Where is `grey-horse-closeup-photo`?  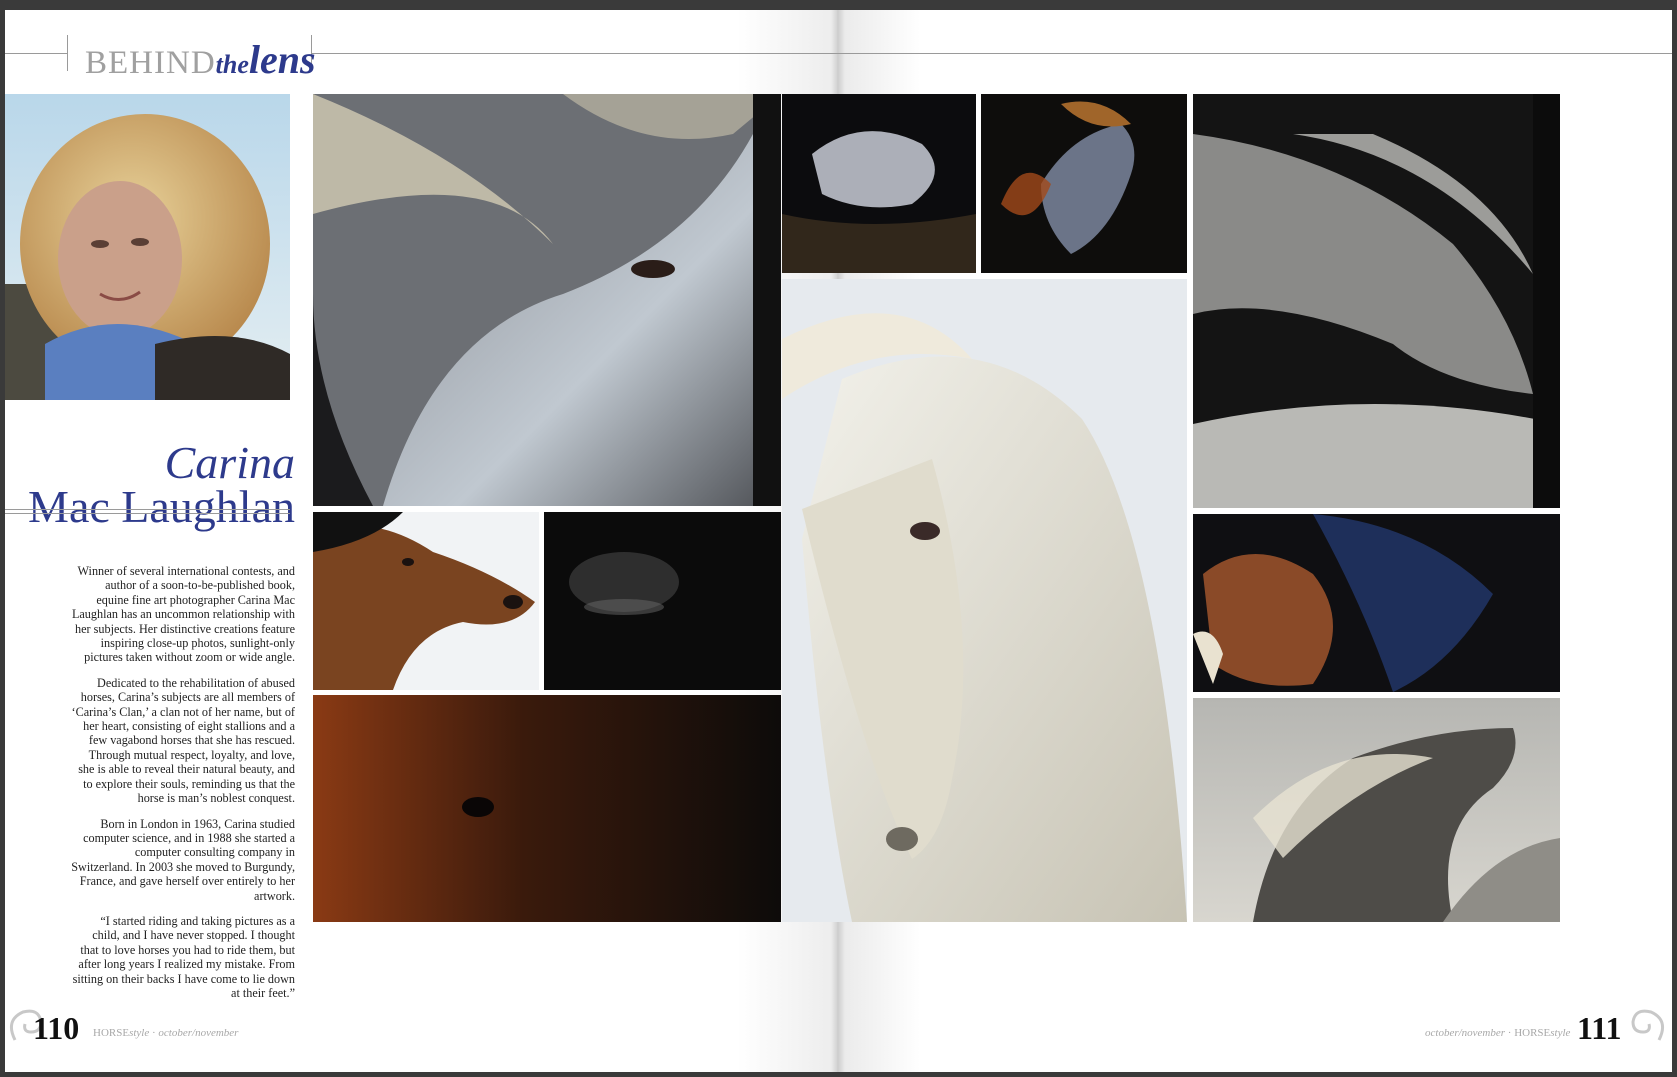
grey-horse-closeup-photo is located at coordinates (547, 300).